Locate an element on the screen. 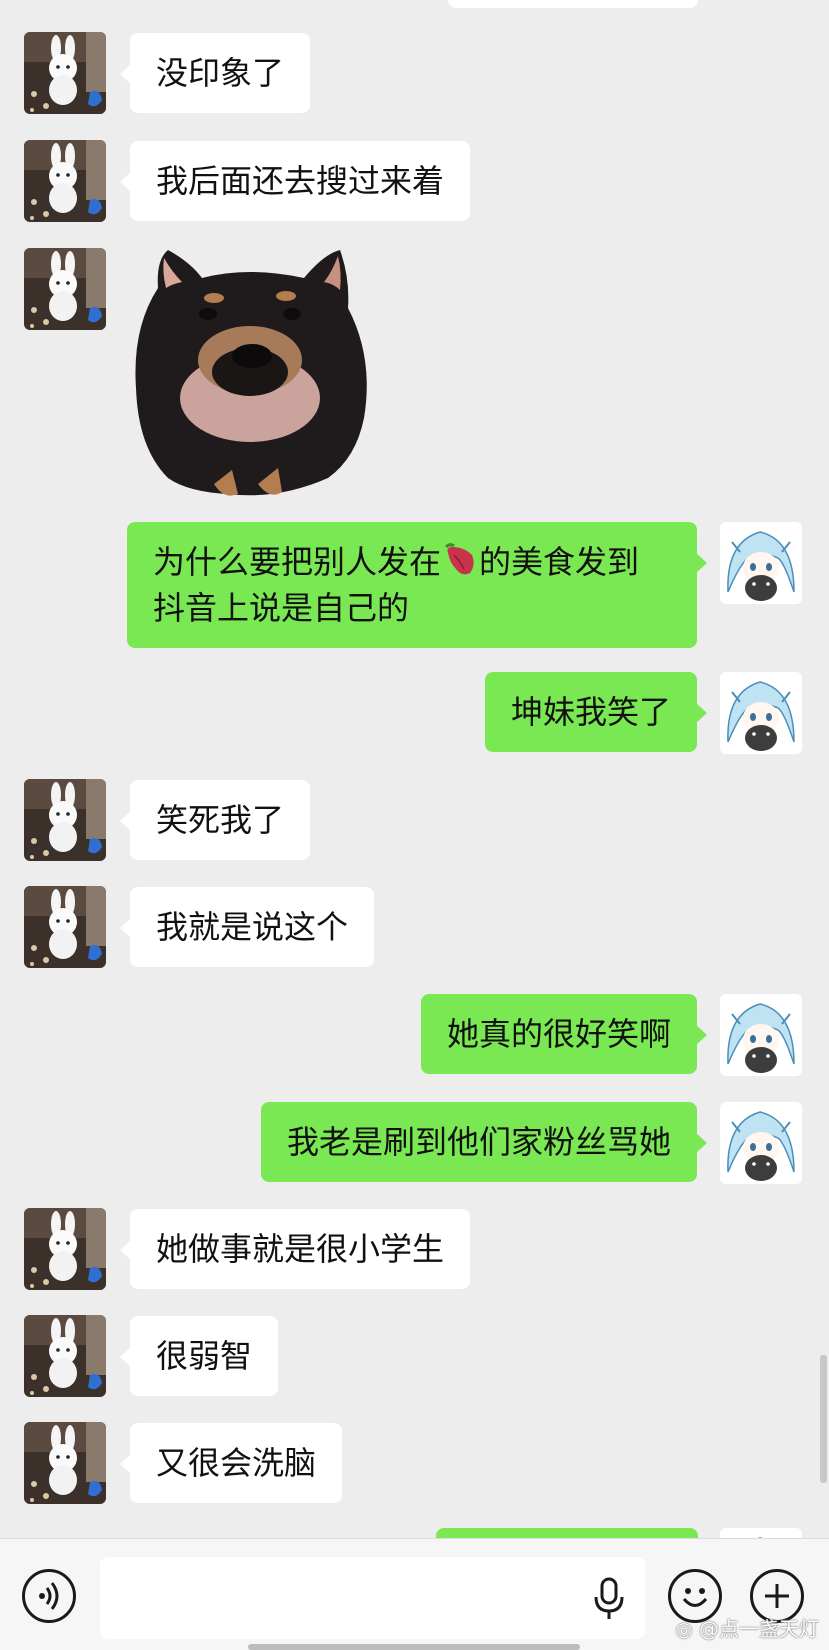 Image resolution: width=829 pixels, height=1650 pixels. watermark: ◎ @点一盏天灯 is located at coordinates (747, 1627).